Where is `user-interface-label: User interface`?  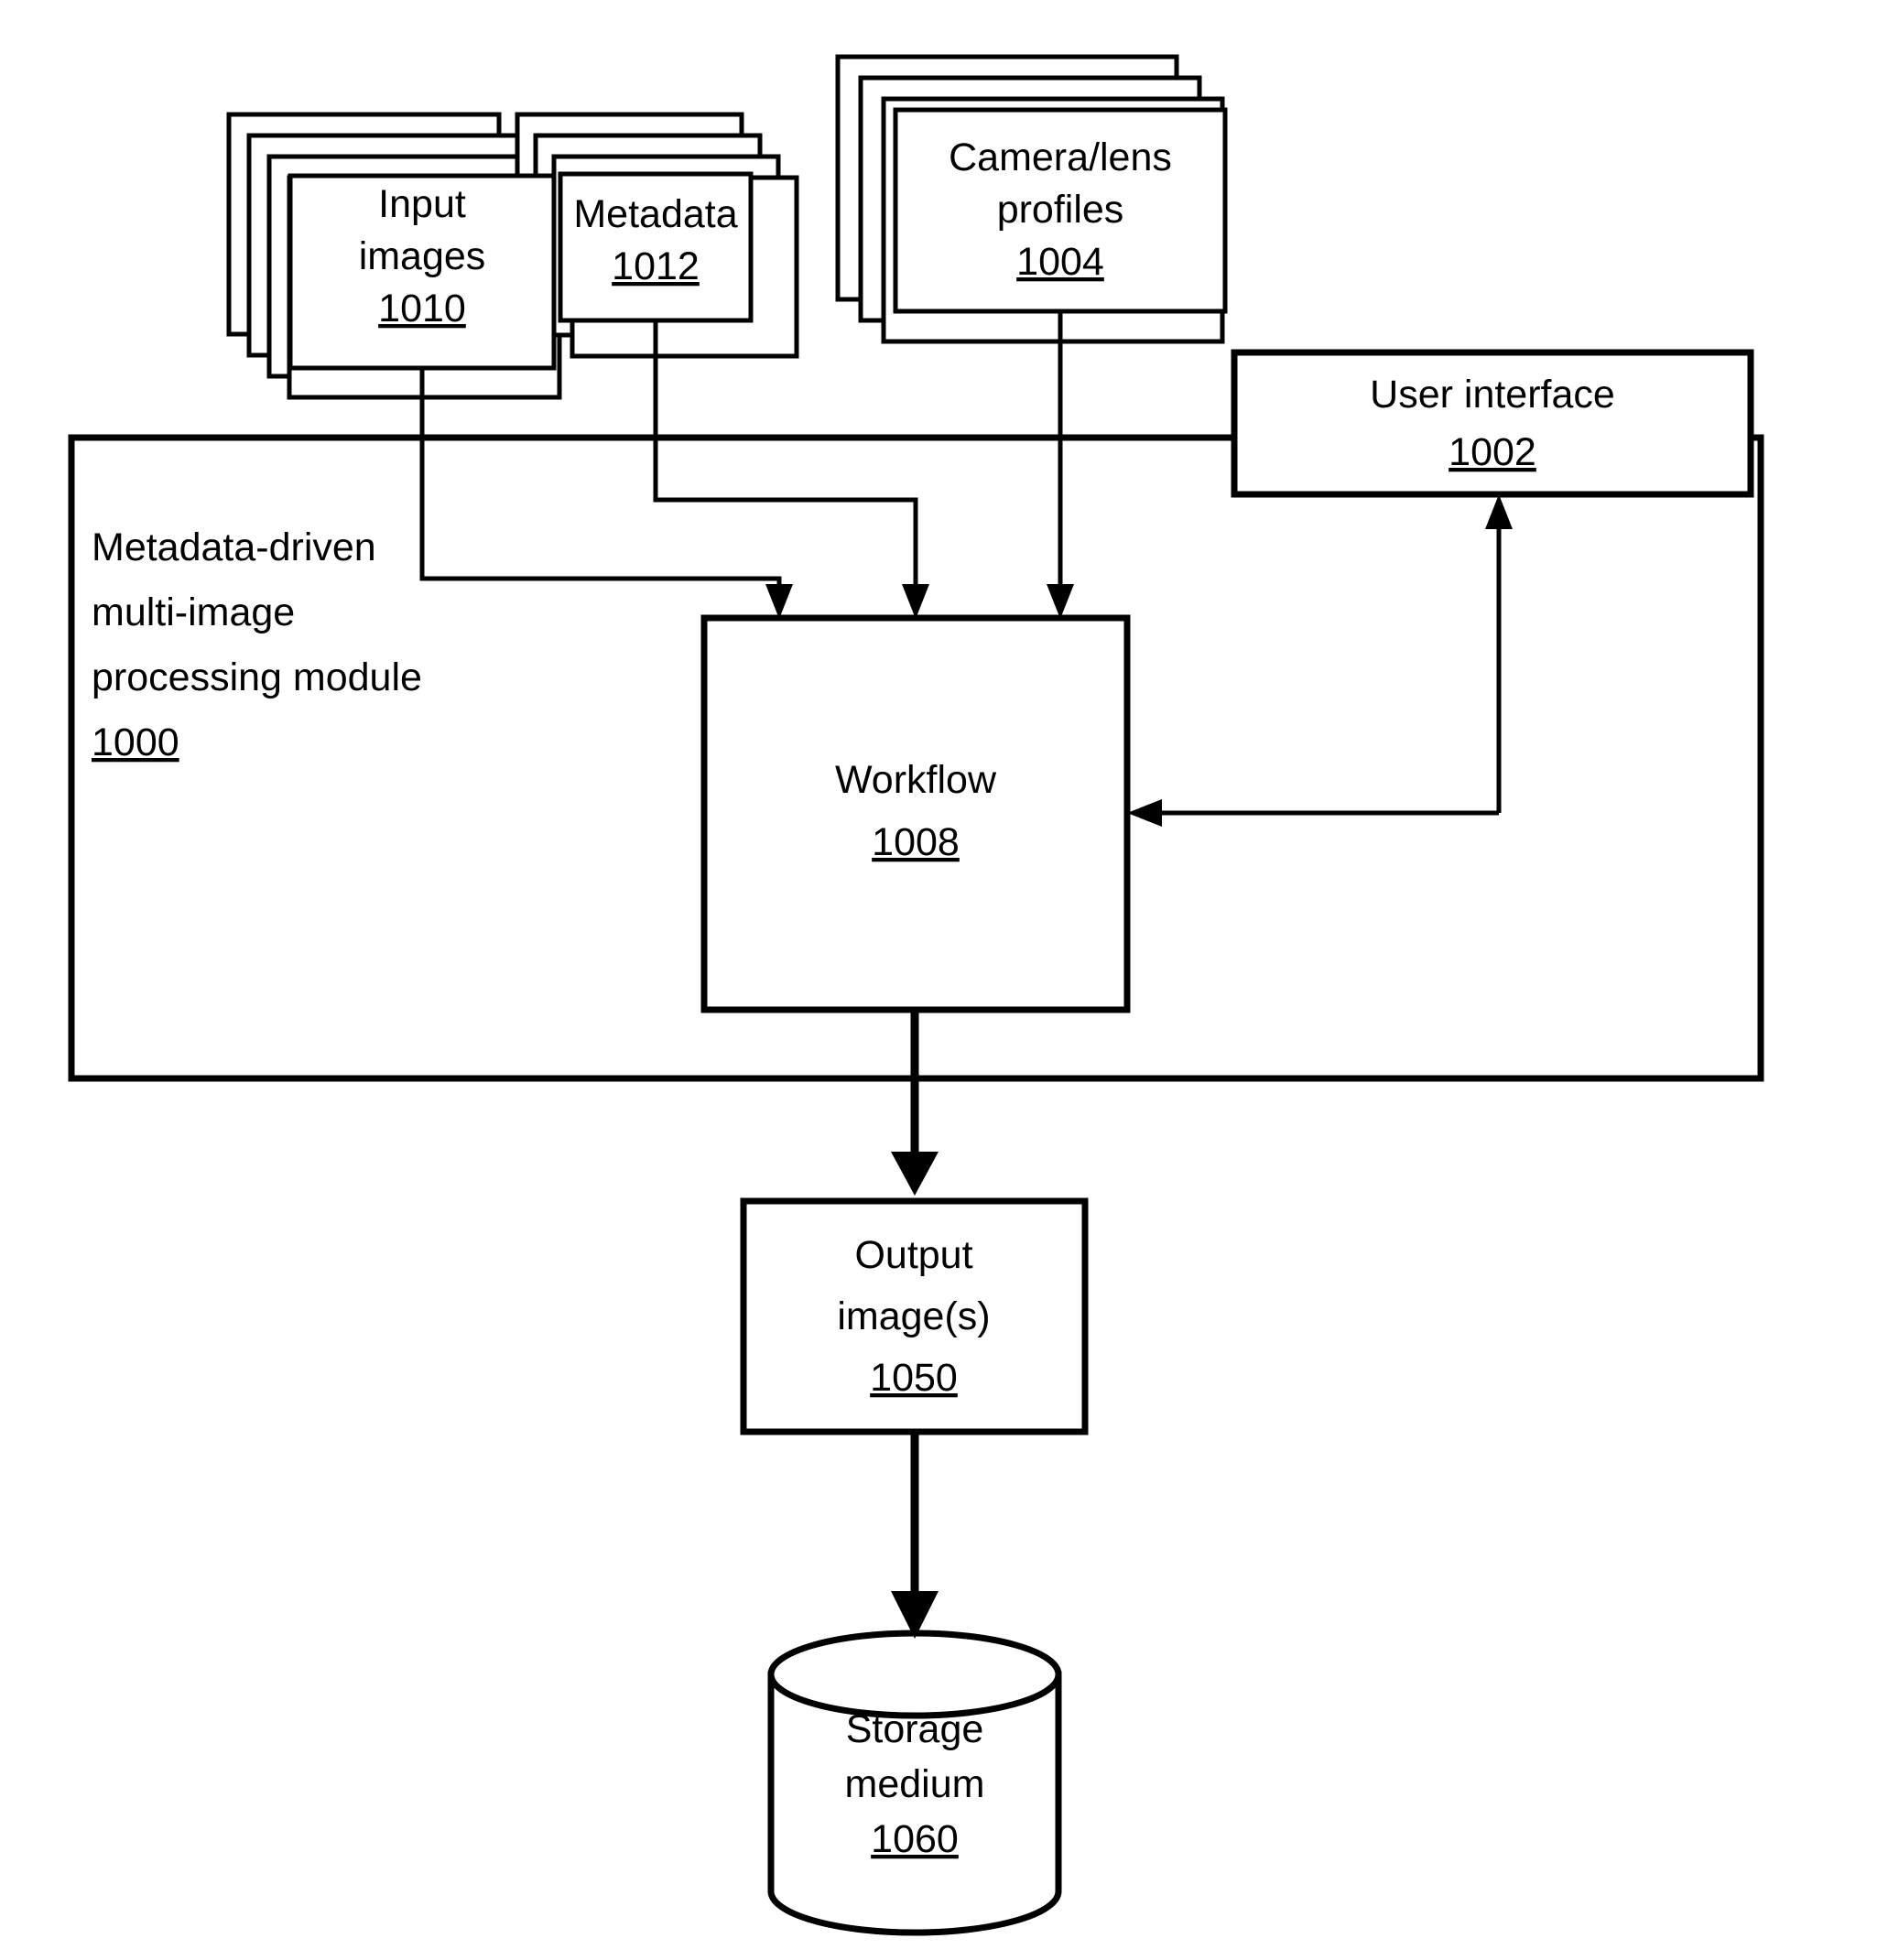 user-interface-label: User interface is located at coordinates (1492, 395).